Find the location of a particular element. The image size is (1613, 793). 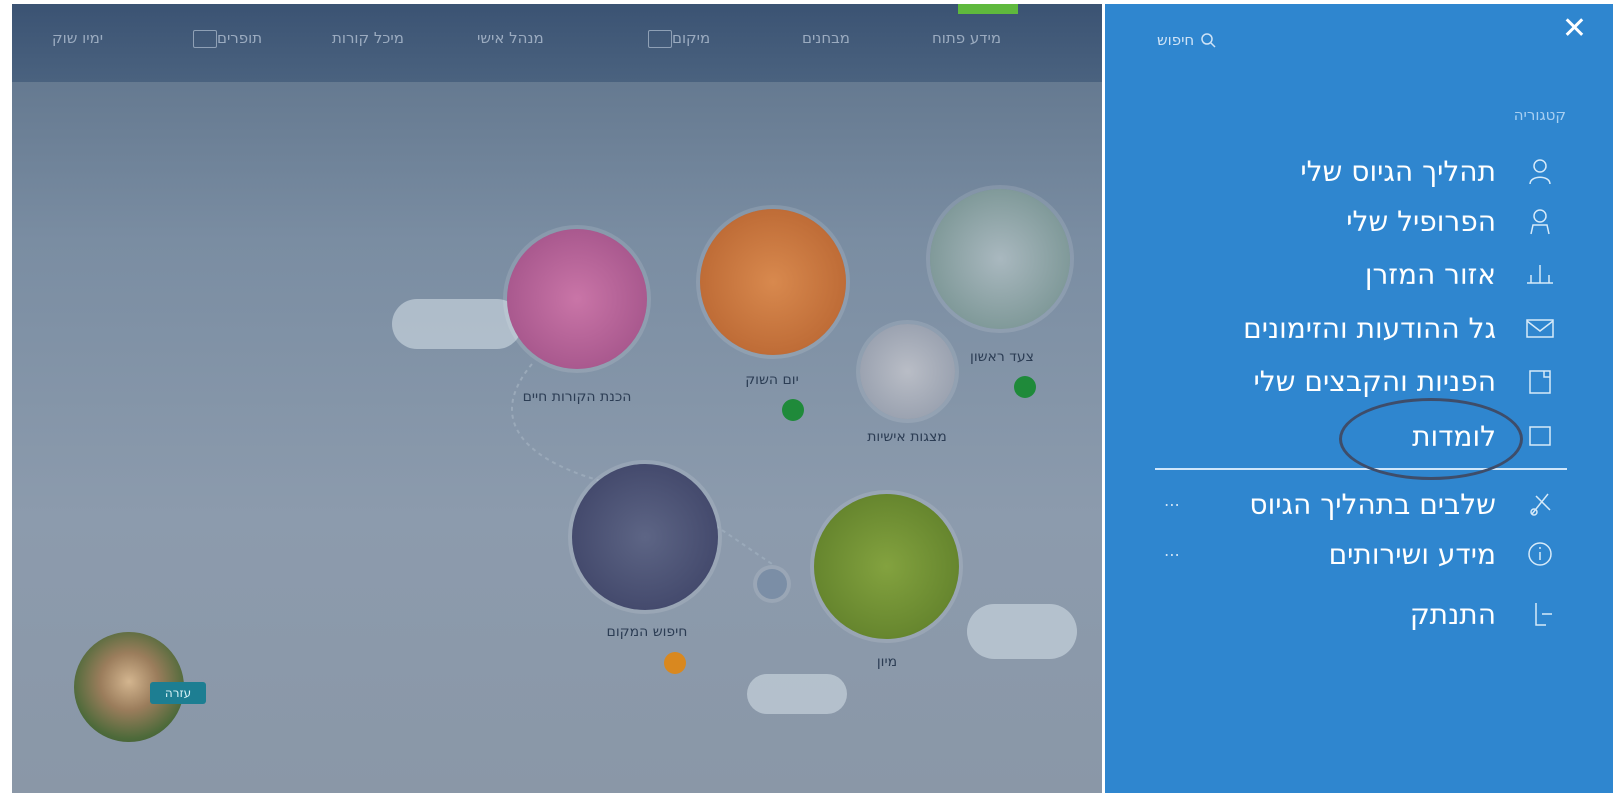

node-label: מיון is located at coordinates (887, 662).